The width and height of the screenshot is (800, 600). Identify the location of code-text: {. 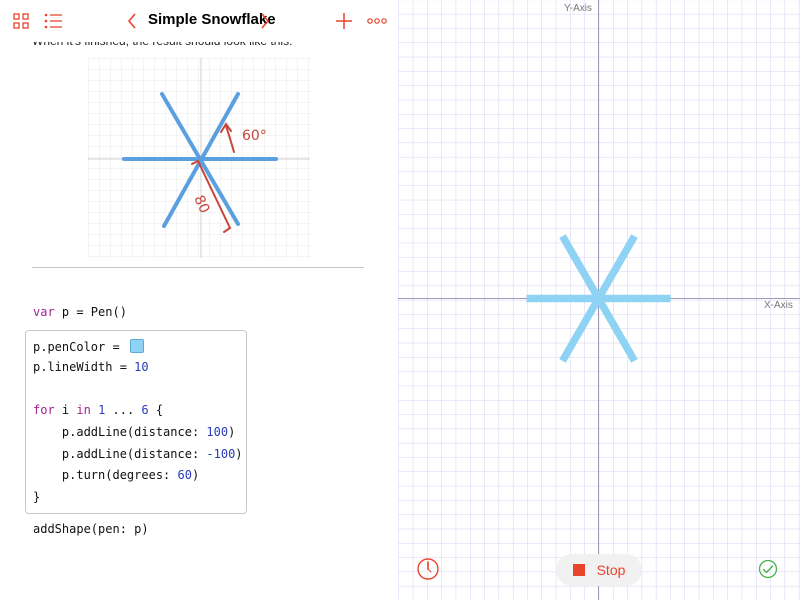
(156, 410).